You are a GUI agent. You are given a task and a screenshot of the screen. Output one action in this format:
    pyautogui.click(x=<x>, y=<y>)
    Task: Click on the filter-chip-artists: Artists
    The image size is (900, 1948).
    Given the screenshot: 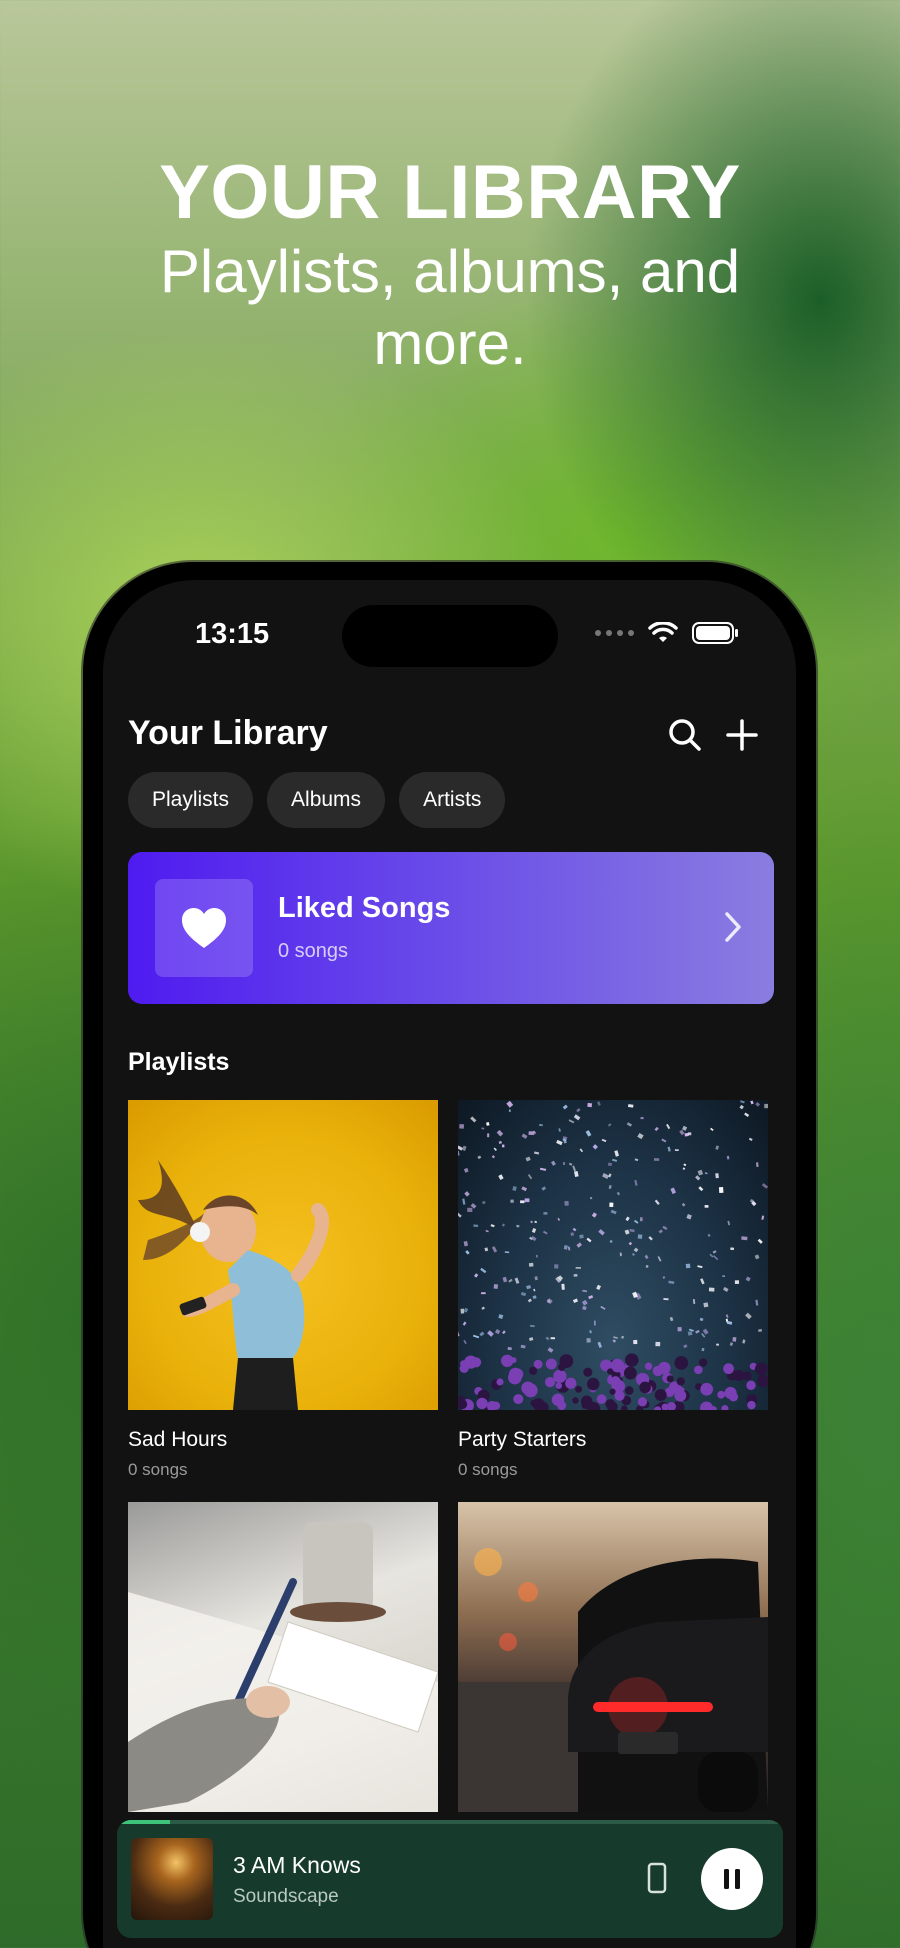 What is the action you would take?
    pyautogui.click(x=452, y=800)
    